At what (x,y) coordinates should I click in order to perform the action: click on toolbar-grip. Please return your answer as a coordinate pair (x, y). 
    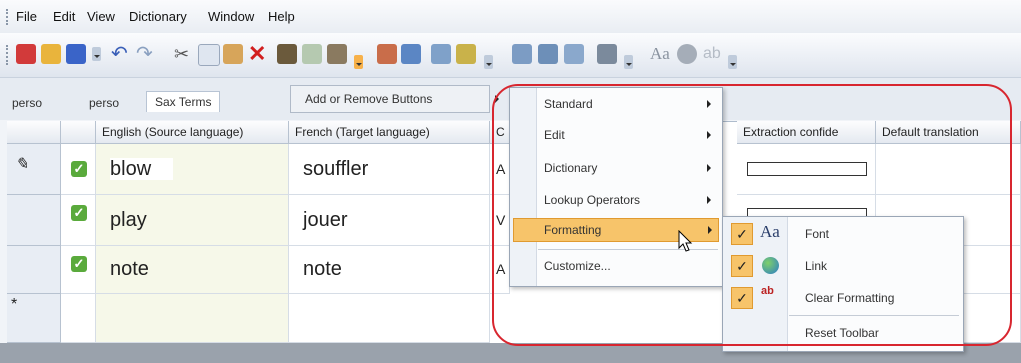
    Looking at the image, I should click on (8, 55).